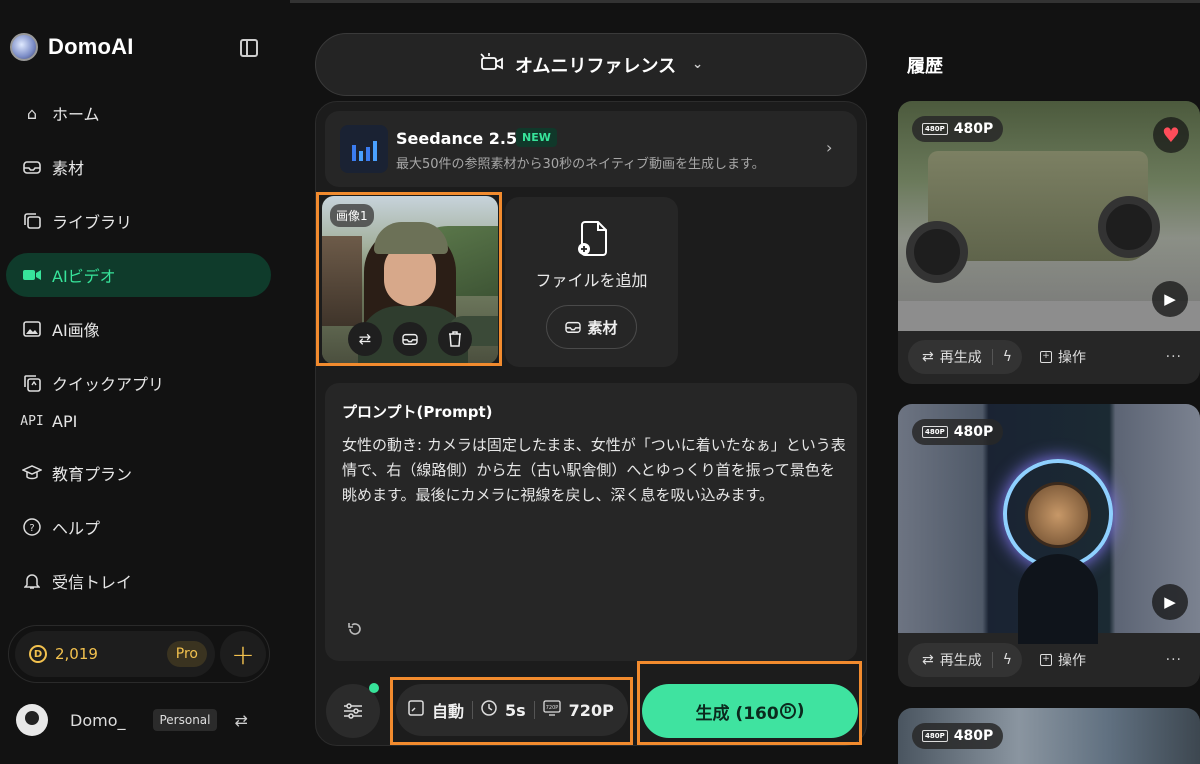 Image resolution: width=1200 pixels, height=764 pixels. Describe the element at coordinates (1058, 599) in the screenshot. I see `thumb-figure` at that location.